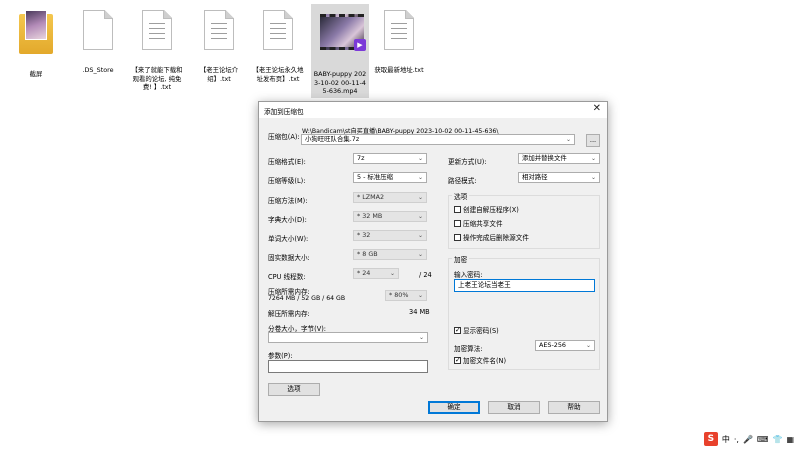  I want to click on file-label: 截屏, so click(36, 74).